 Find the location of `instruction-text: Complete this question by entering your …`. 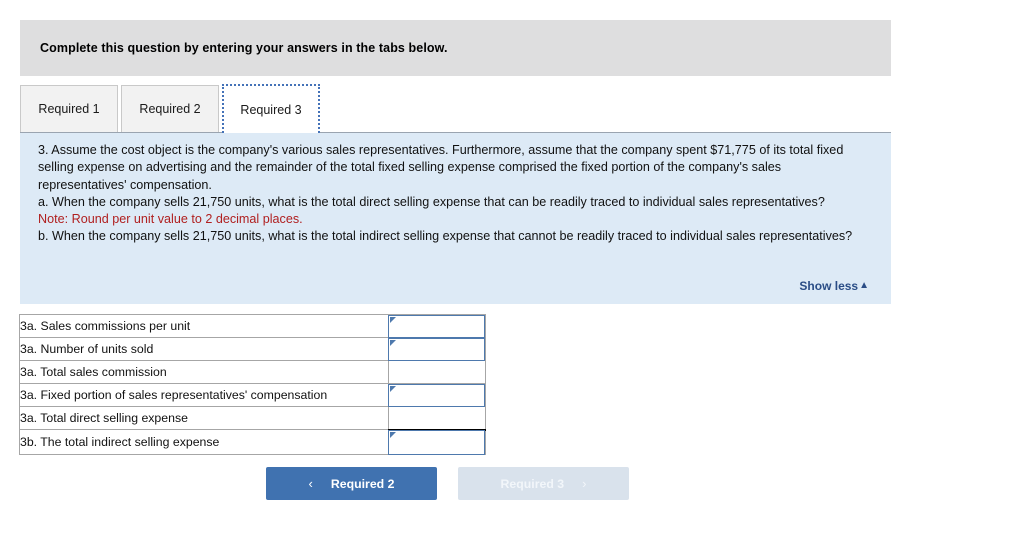

instruction-text: Complete this question by entering your … is located at coordinates (244, 48).